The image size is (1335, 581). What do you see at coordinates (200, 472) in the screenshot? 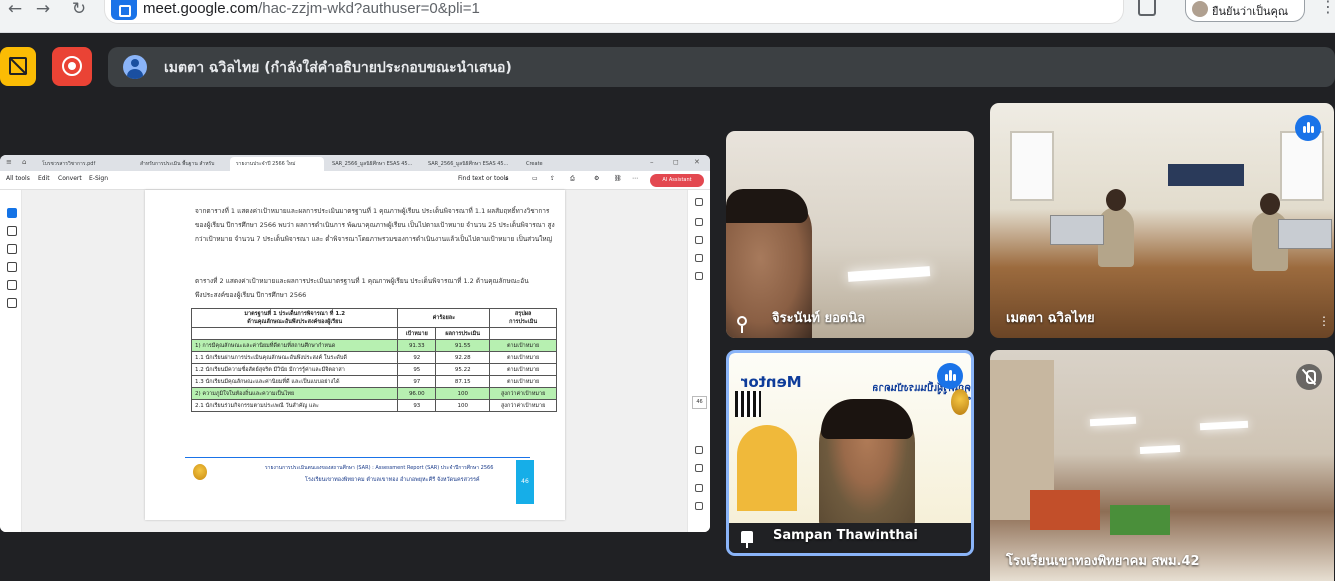
I see `school-logo` at bounding box center [200, 472].